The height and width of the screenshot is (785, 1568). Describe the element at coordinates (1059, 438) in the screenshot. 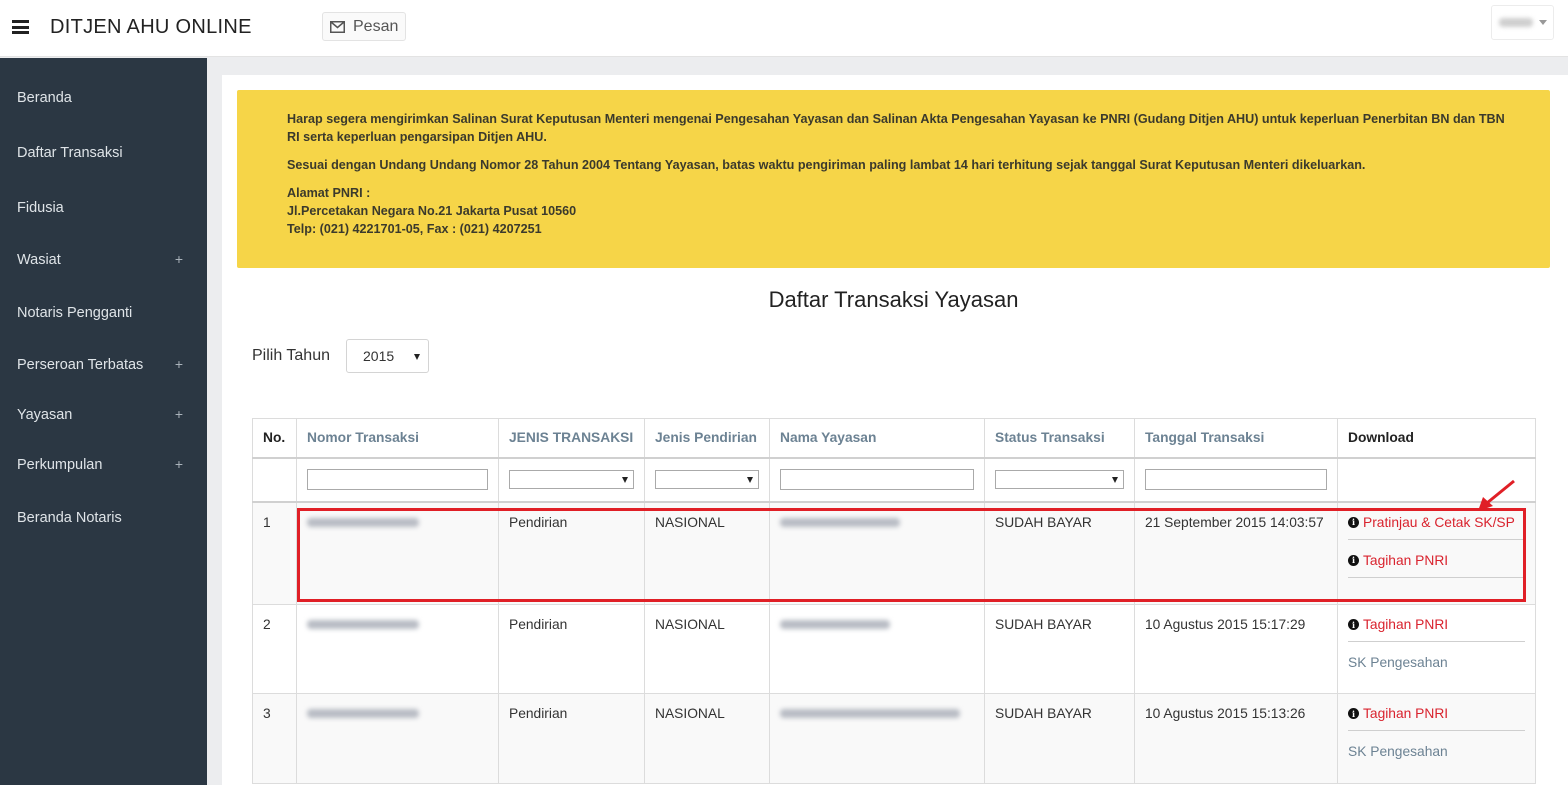

I see `column-header-status-transaksi: Status Transaksi` at that location.